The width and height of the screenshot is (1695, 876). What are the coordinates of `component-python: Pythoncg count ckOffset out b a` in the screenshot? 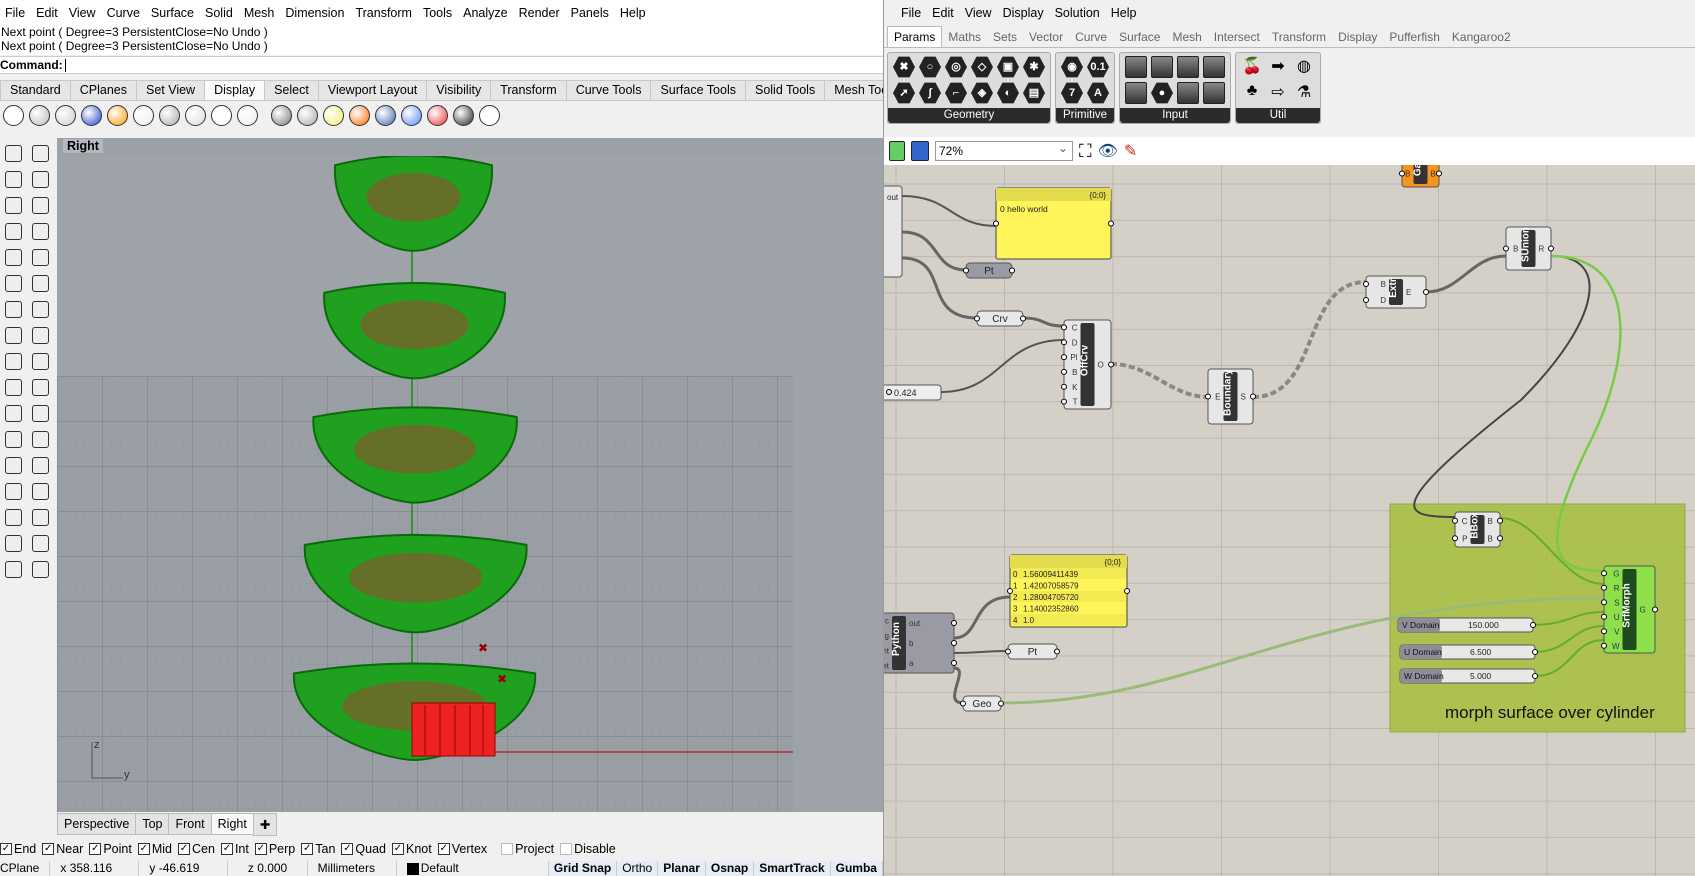 It's located at (920, 643).